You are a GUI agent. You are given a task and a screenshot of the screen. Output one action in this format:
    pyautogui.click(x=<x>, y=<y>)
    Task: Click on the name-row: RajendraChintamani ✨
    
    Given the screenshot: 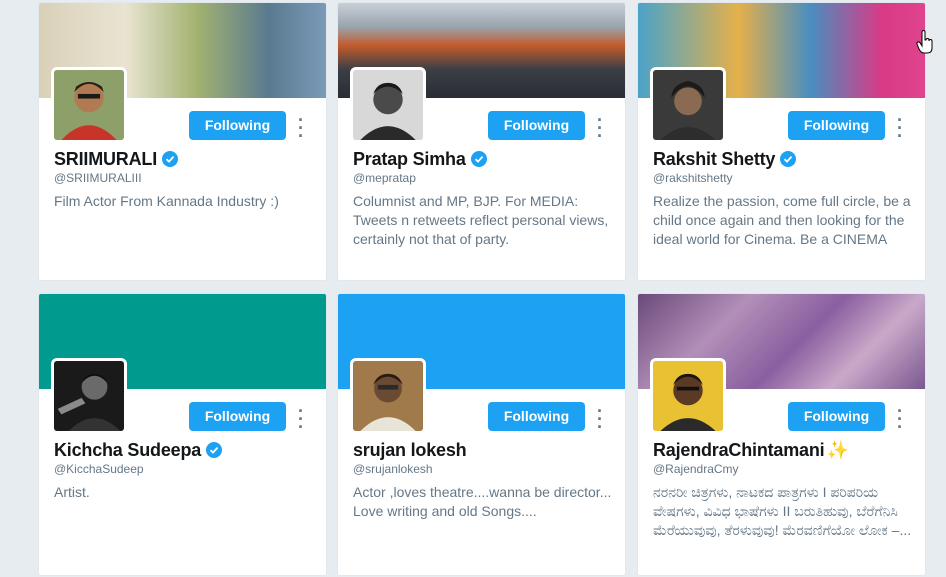 What is the action you would take?
    pyautogui.click(x=751, y=450)
    